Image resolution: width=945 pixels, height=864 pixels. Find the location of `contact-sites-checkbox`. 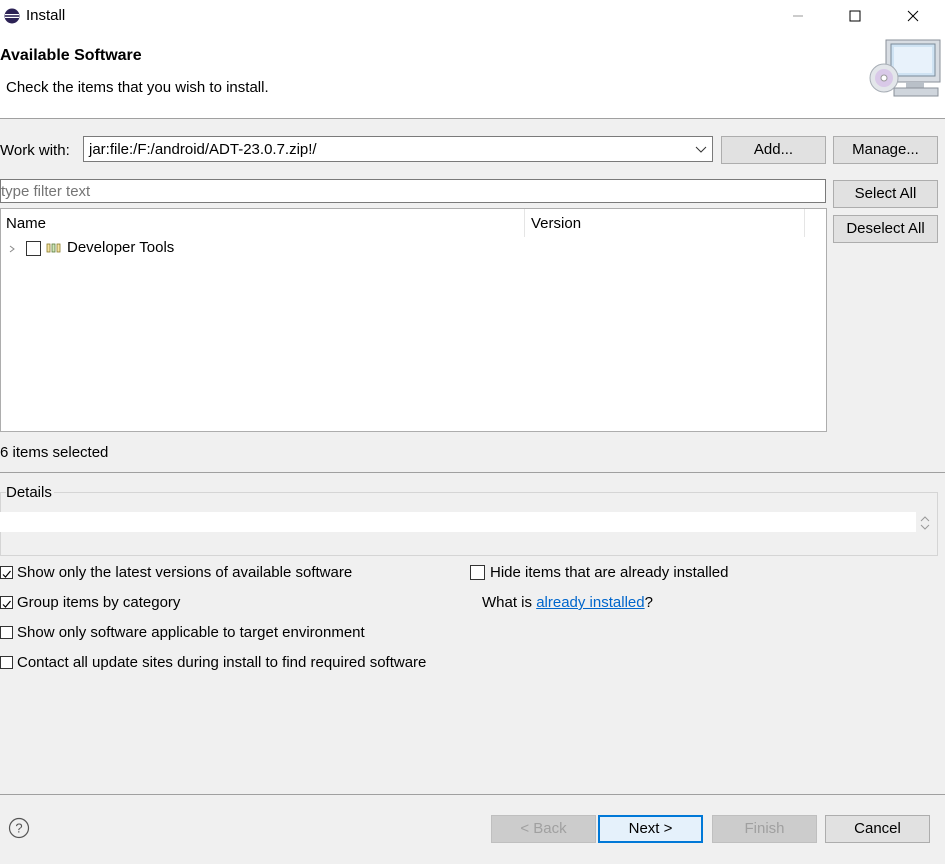

contact-sites-checkbox is located at coordinates (6, 662).